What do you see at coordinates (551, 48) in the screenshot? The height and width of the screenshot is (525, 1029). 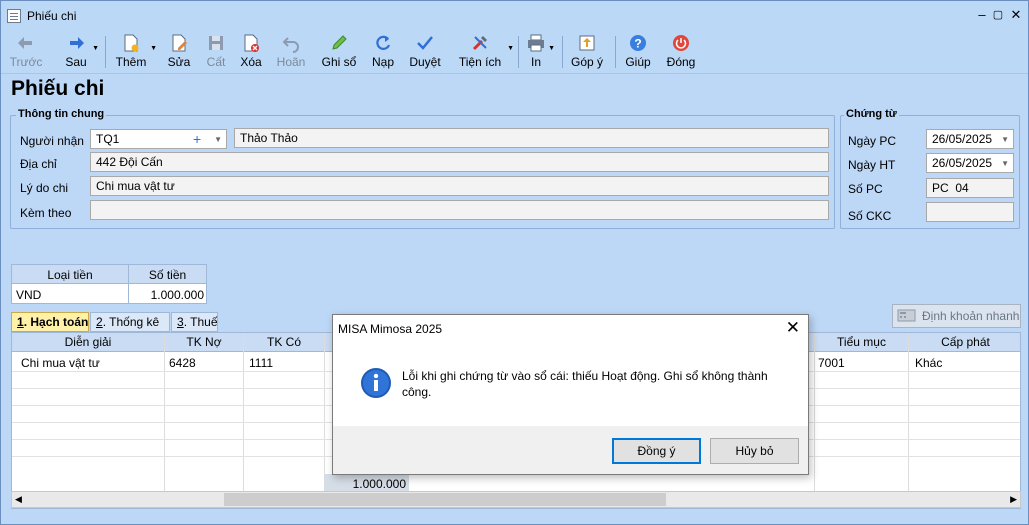 I see `print-dropdown-icon: ▼` at bounding box center [551, 48].